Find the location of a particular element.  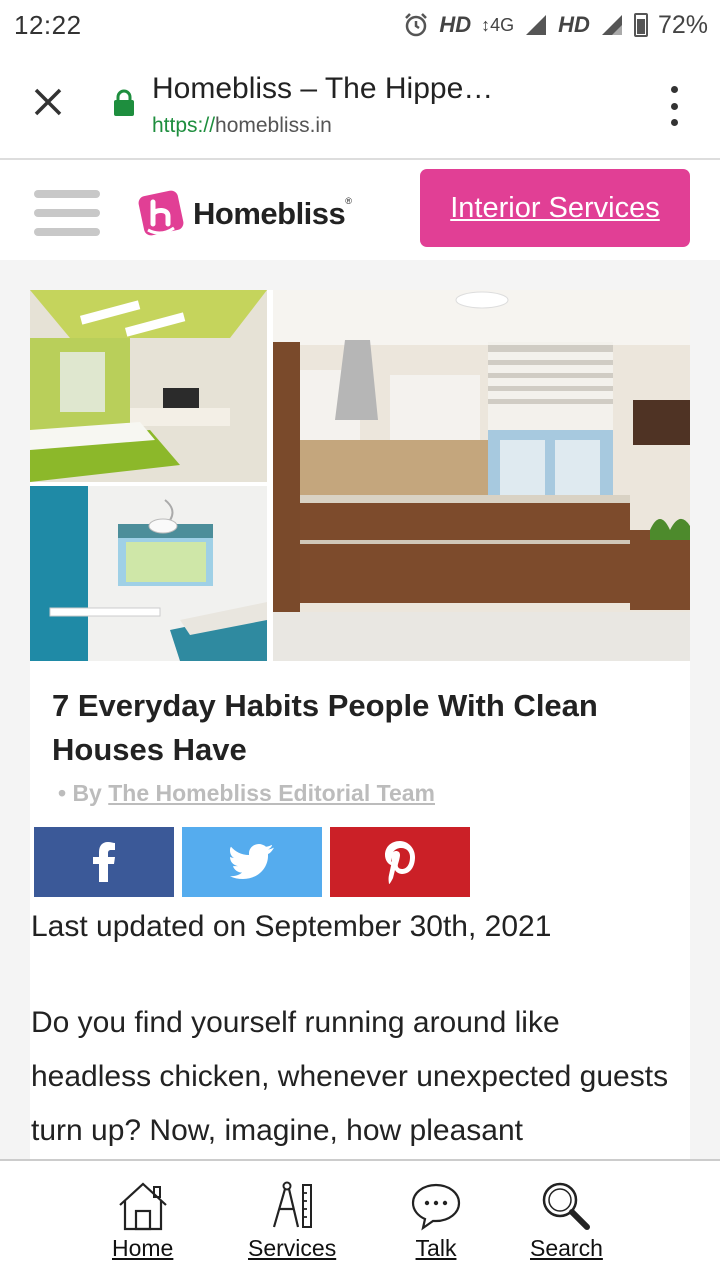

network-label-1: HD is located at coordinates (455, 24).